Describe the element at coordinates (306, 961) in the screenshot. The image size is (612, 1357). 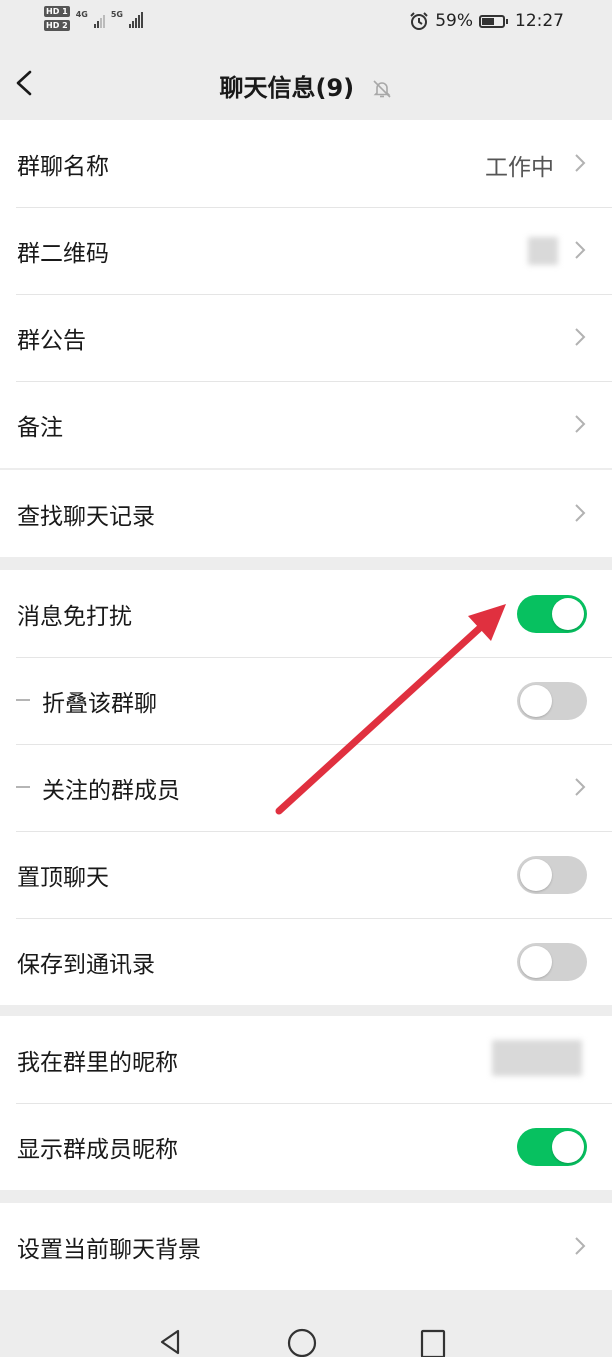
I see `save-to-contacts-row: 保存到通讯录` at that location.